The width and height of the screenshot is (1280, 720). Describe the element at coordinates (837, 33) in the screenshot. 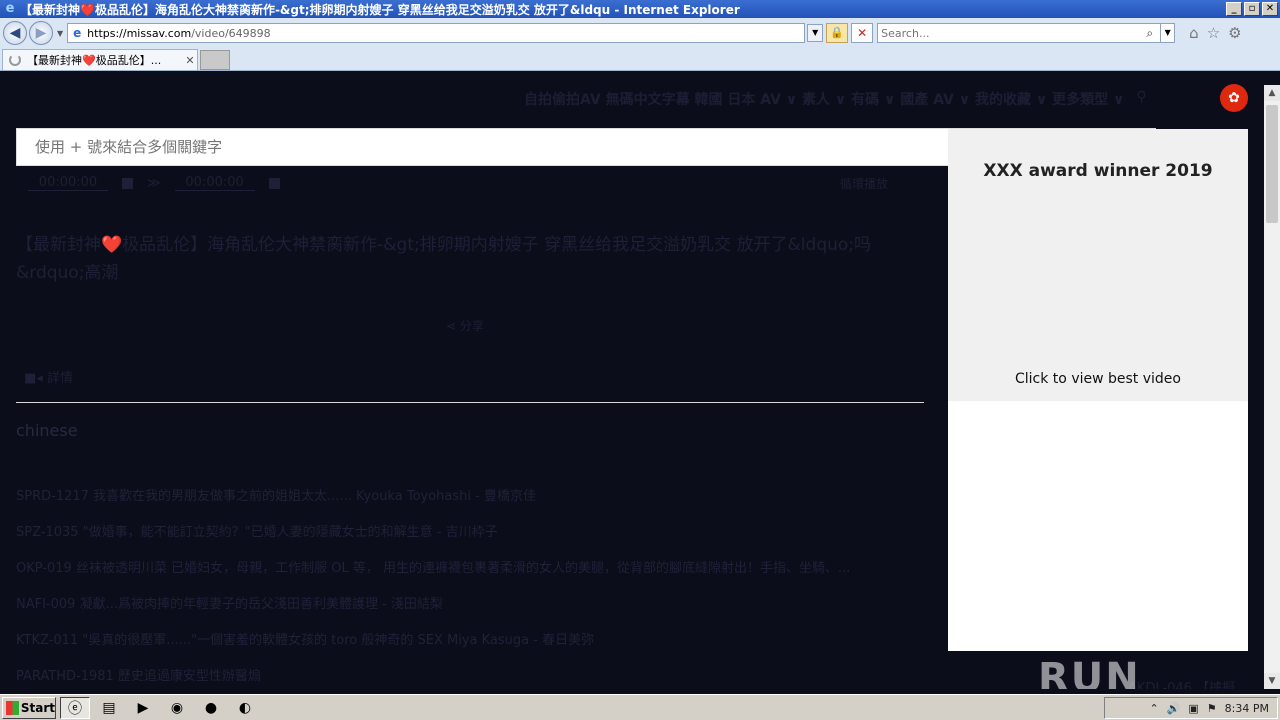

I see `lock-icon: 🔒` at that location.